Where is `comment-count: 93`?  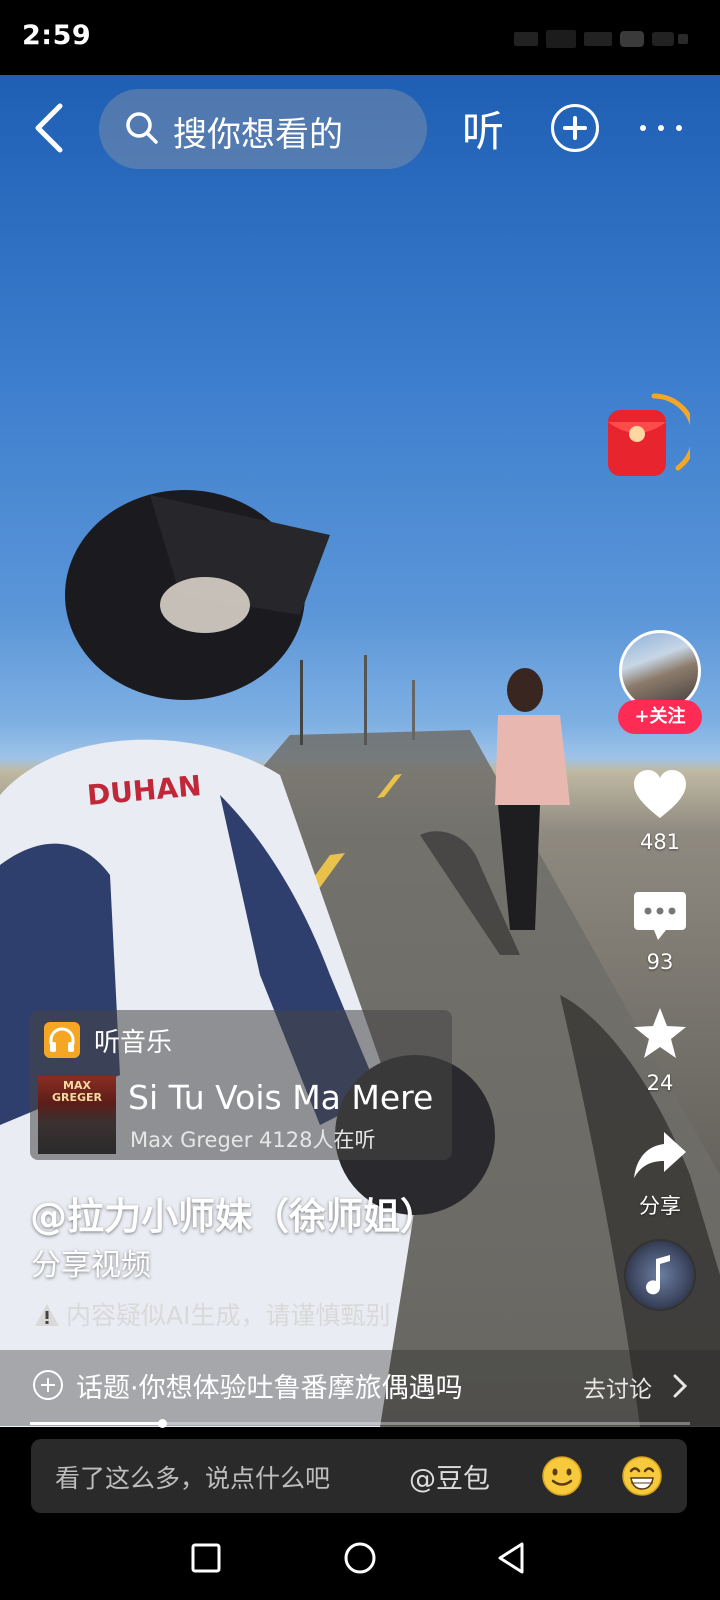
comment-count: 93 is located at coordinates (660, 962).